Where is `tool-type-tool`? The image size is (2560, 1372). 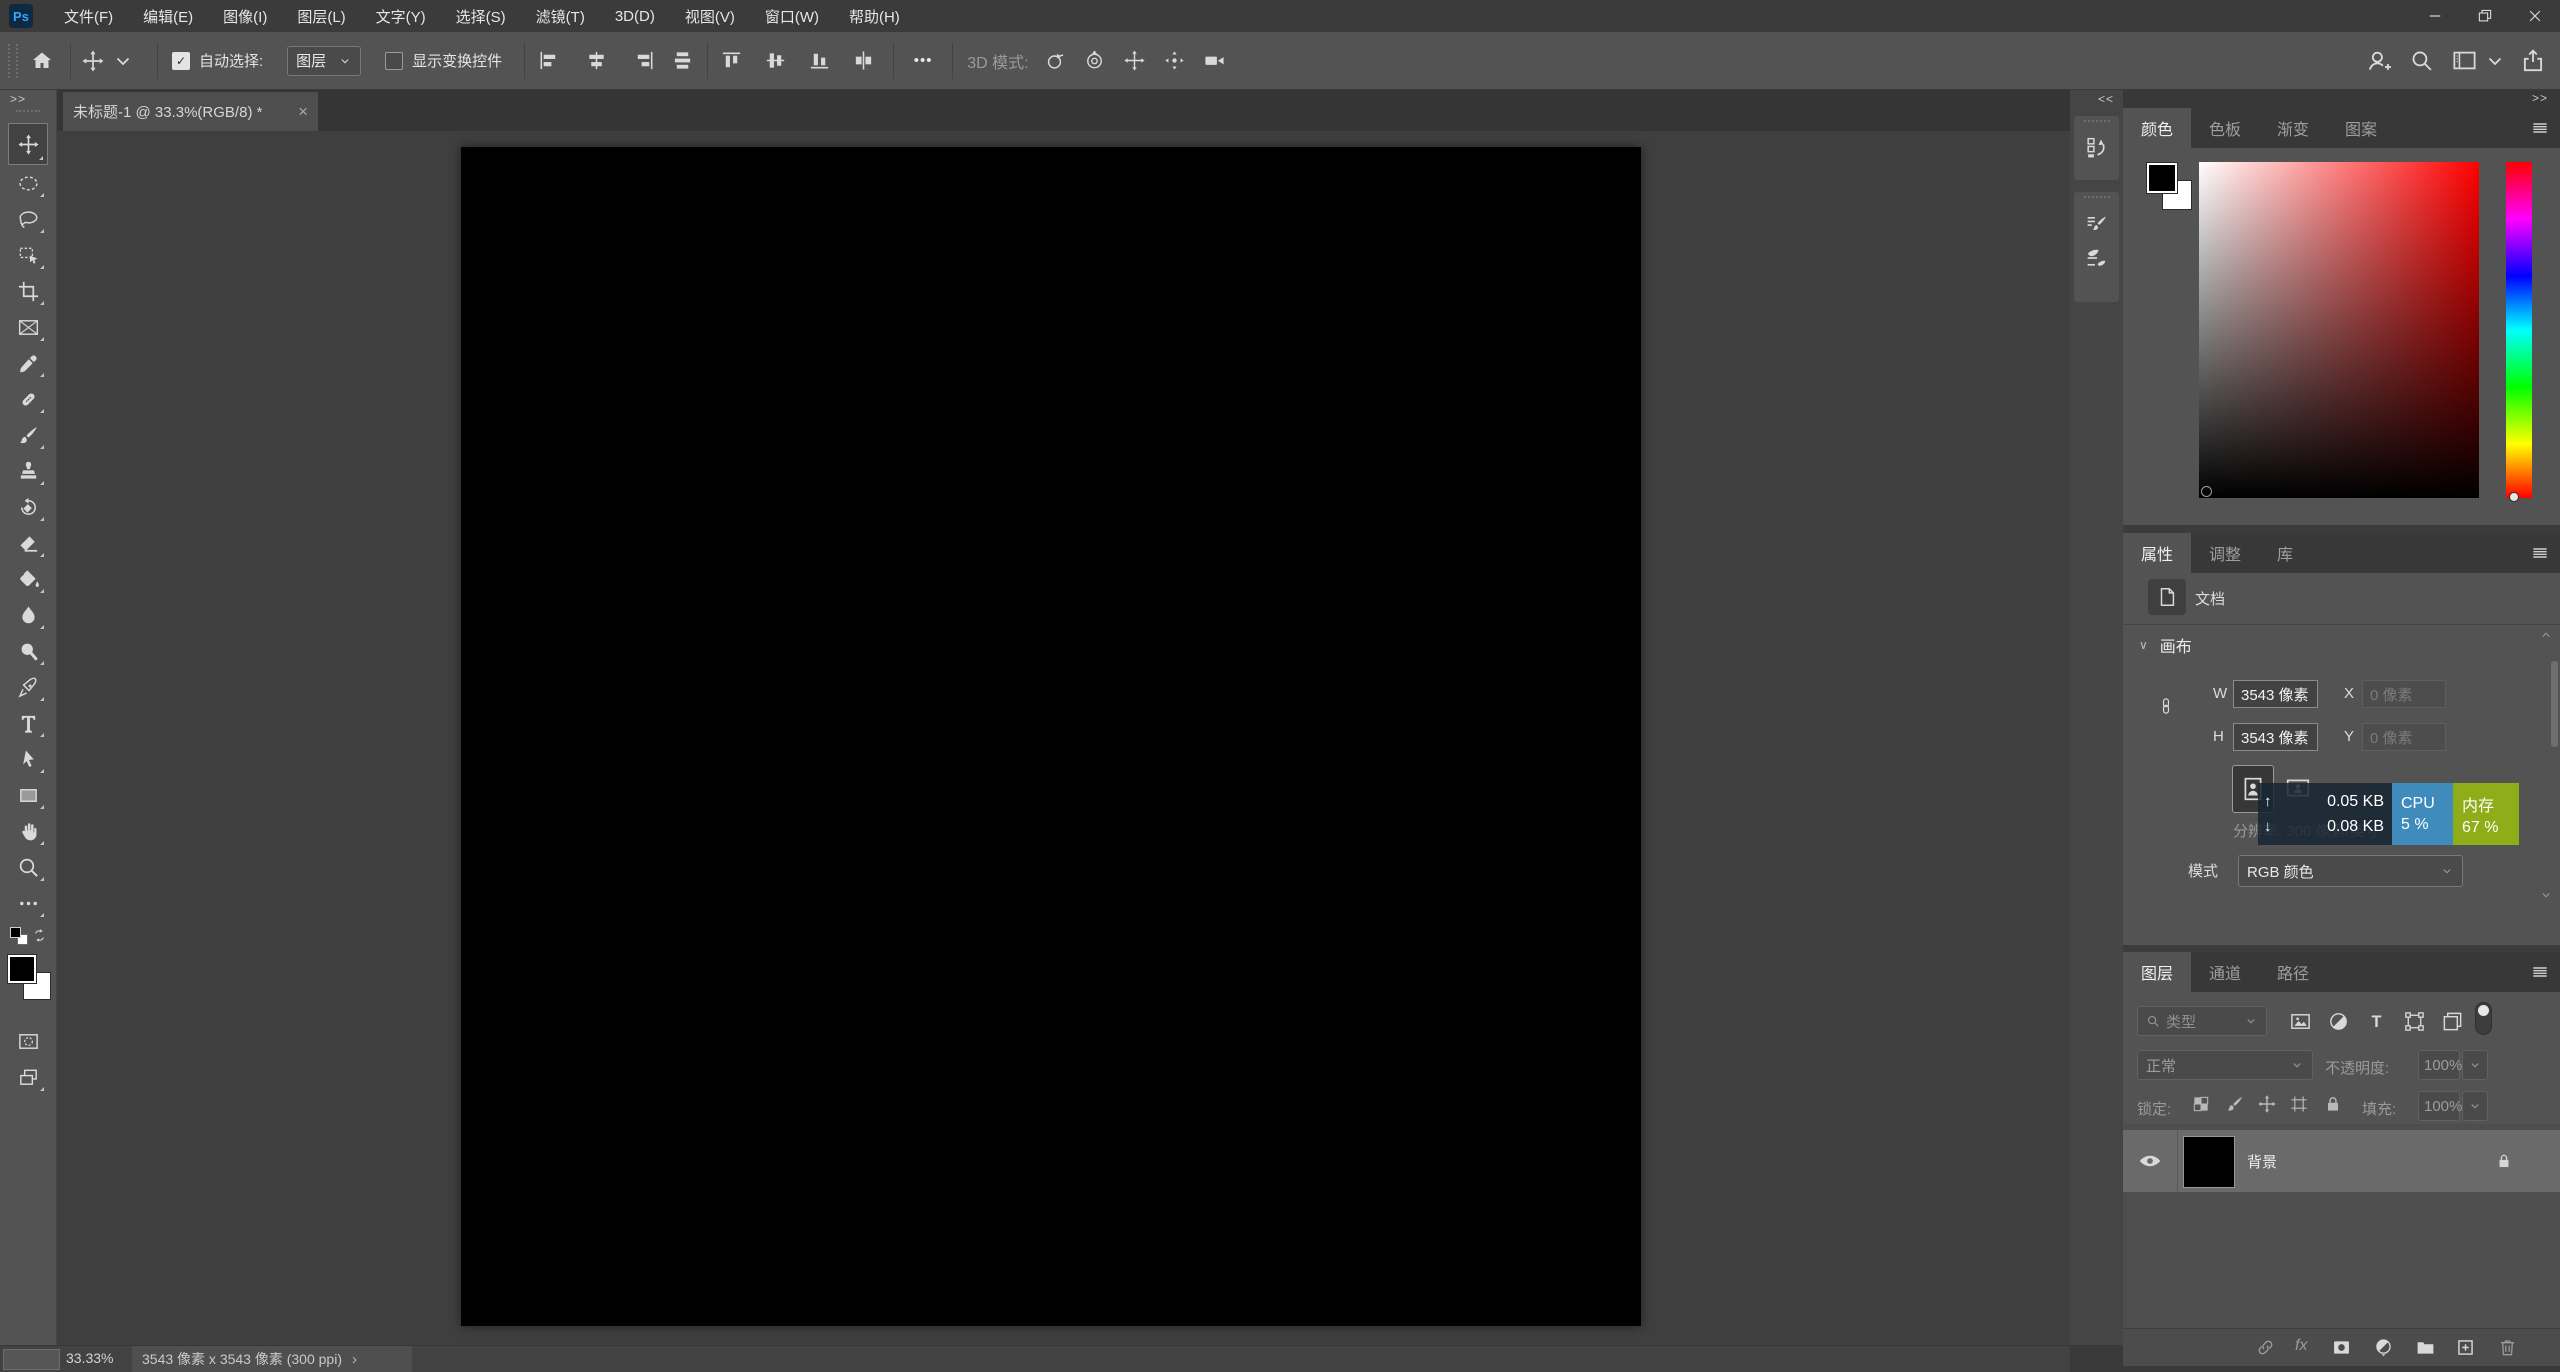 tool-type-tool is located at coordinates (28, 723).